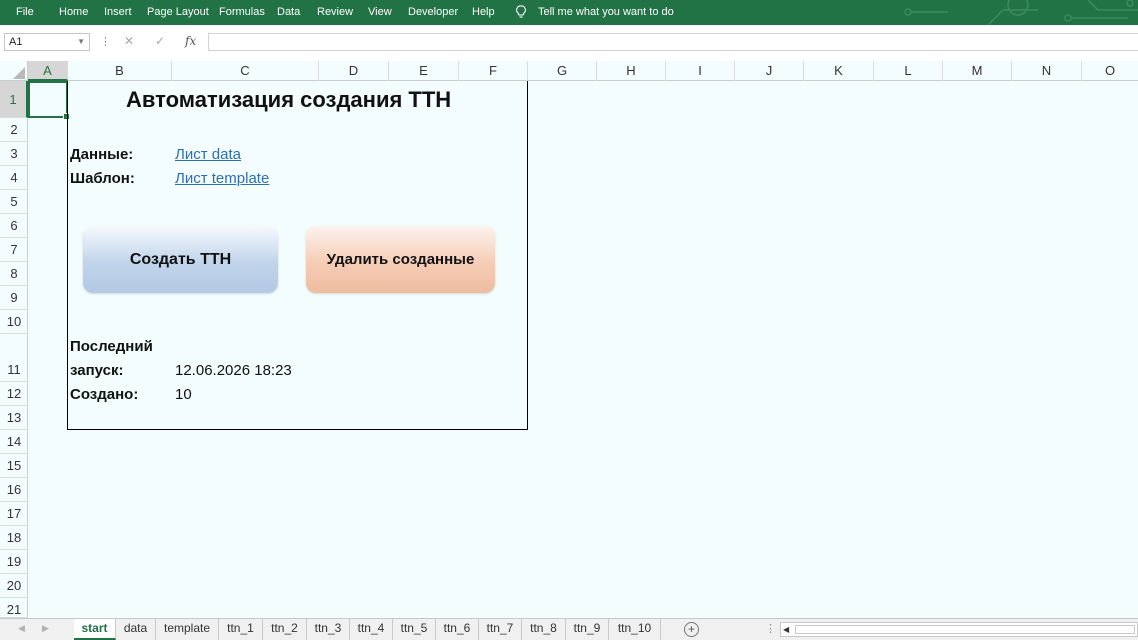 This screenshot has width=1138, height=640. What do you see at coordinates (95, 629) in the screenshot?
I see `sheet-tab-start: start` at bounding box center [95, 629].